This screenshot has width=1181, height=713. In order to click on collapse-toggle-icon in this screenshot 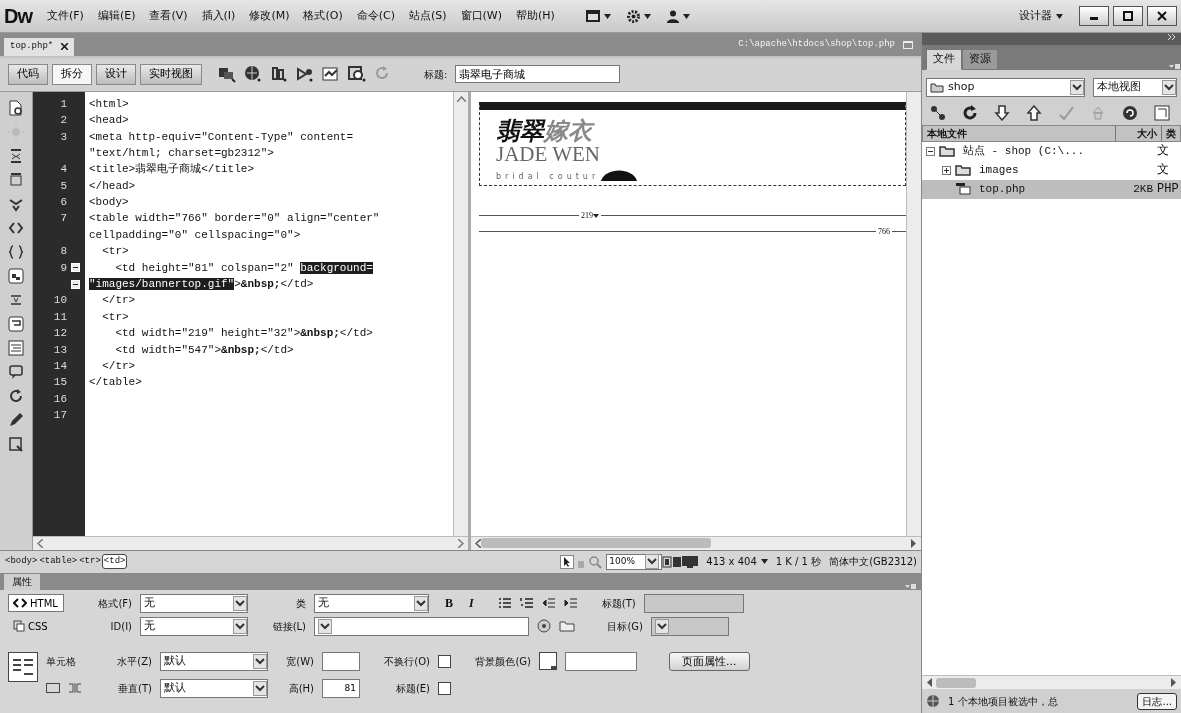, I will do `click(930, 151)`.